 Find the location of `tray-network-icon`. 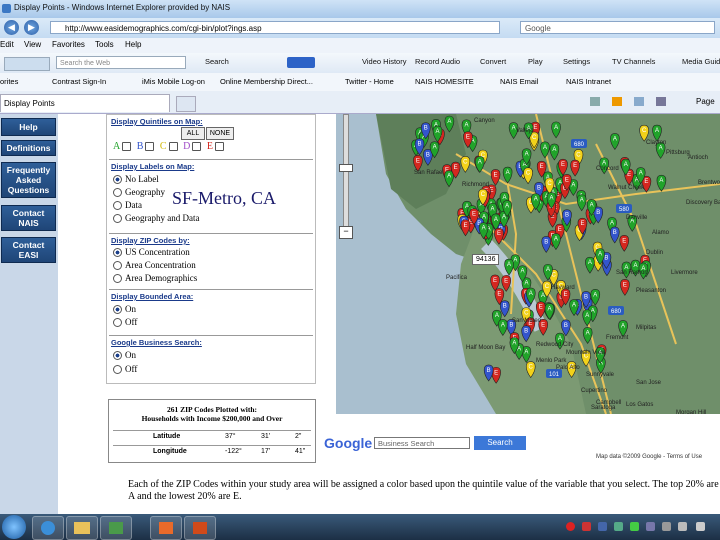

tray-network-icon is located at coordinates (618, 526).